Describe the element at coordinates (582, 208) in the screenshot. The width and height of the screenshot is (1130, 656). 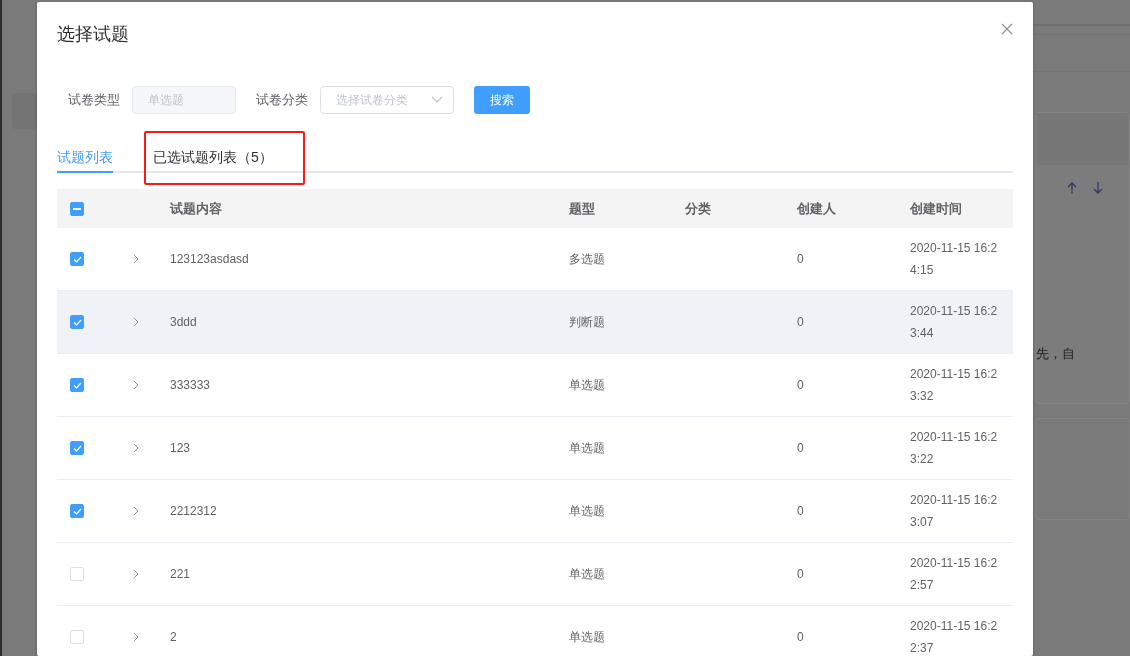
I see `column-header: 题型` at that location.